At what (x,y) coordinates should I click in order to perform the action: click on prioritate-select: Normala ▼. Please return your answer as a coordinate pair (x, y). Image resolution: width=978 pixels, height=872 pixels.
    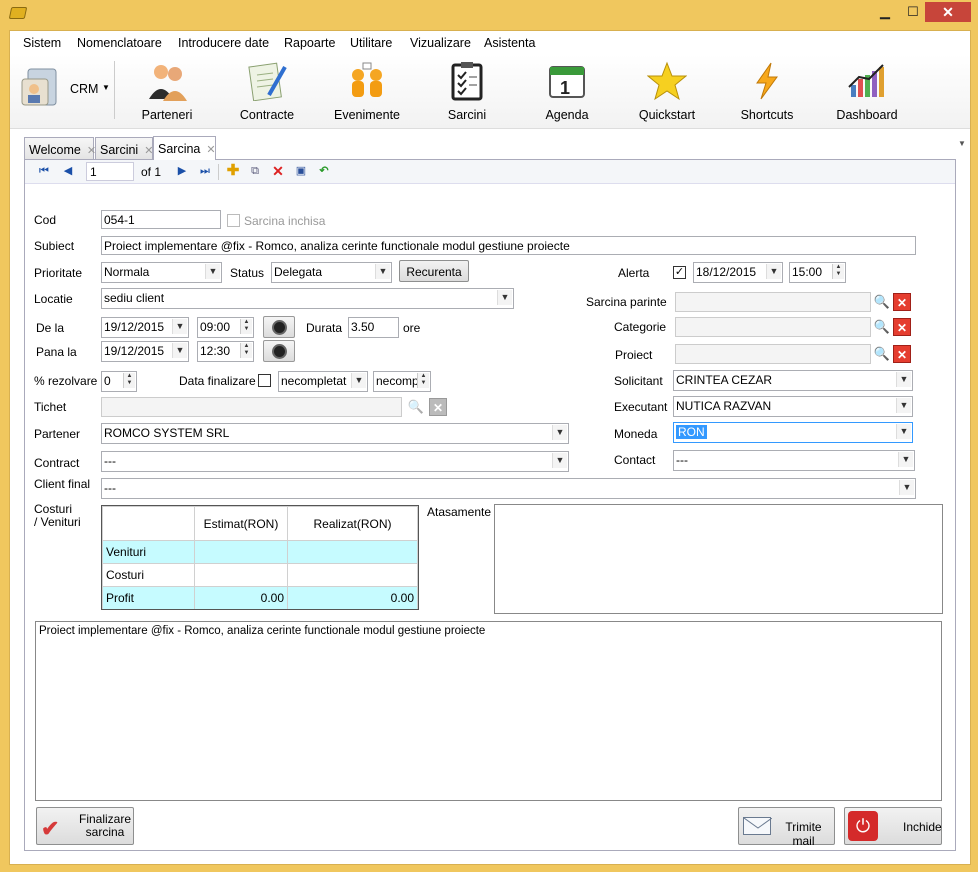
    Looking at the image, I should click on (161, 272).